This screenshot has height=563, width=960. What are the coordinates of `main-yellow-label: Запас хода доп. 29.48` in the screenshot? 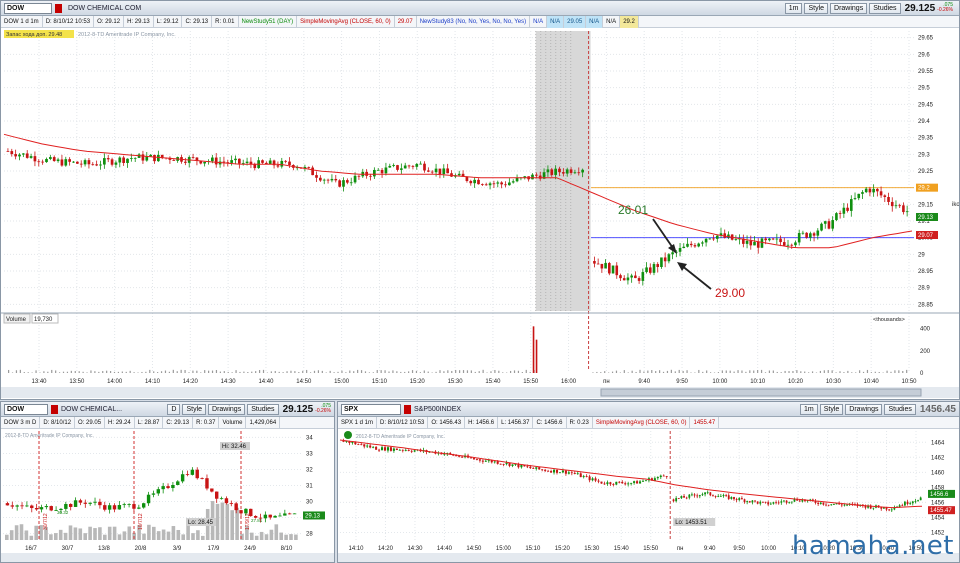 It's located at (34, 35).